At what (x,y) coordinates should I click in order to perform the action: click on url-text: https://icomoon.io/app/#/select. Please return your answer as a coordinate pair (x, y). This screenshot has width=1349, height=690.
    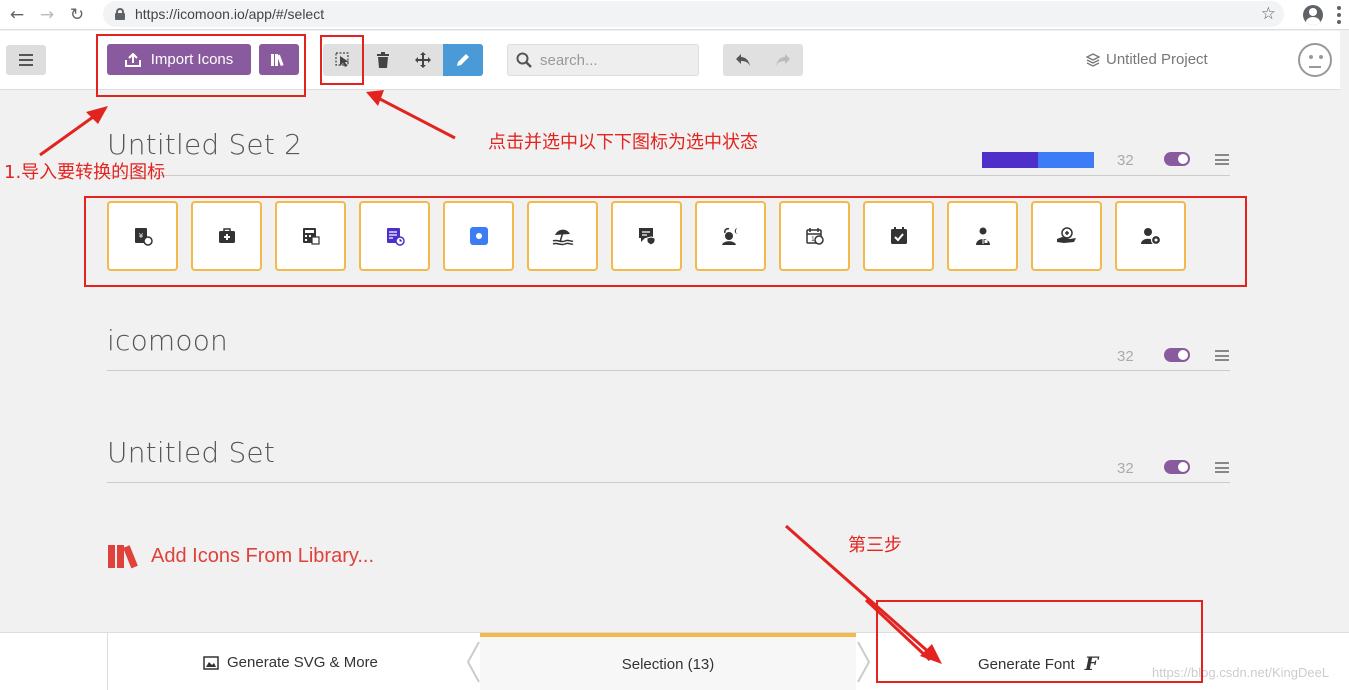
    Looking at the image, I should click on (230, 14).